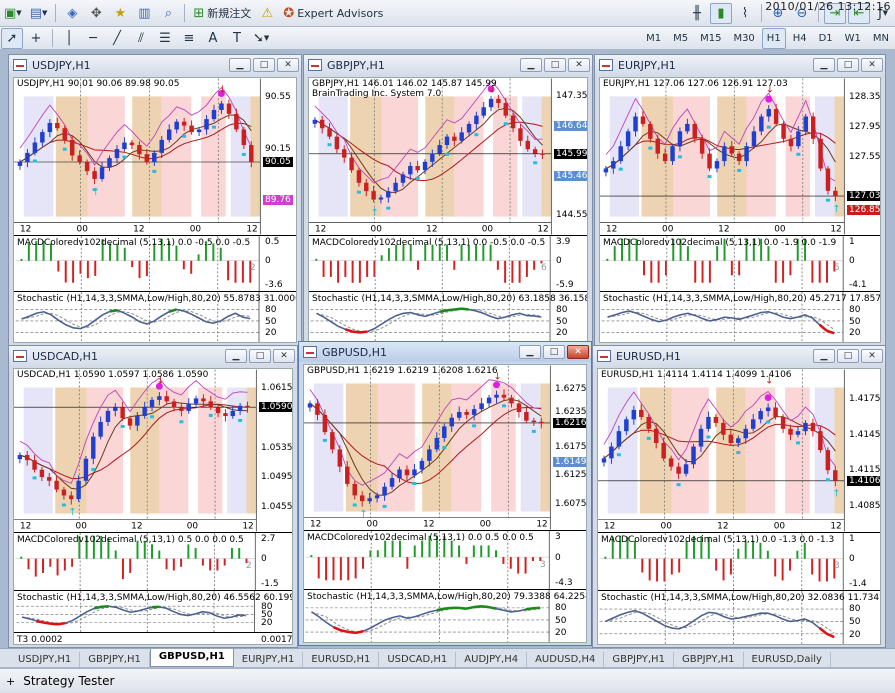 This screenshot has width=895, height=693. What do you see at coordinates (341, 659) in the screenshot?
I see `chart-tab: EURUSD,H1` at bounding box center [341, 659].